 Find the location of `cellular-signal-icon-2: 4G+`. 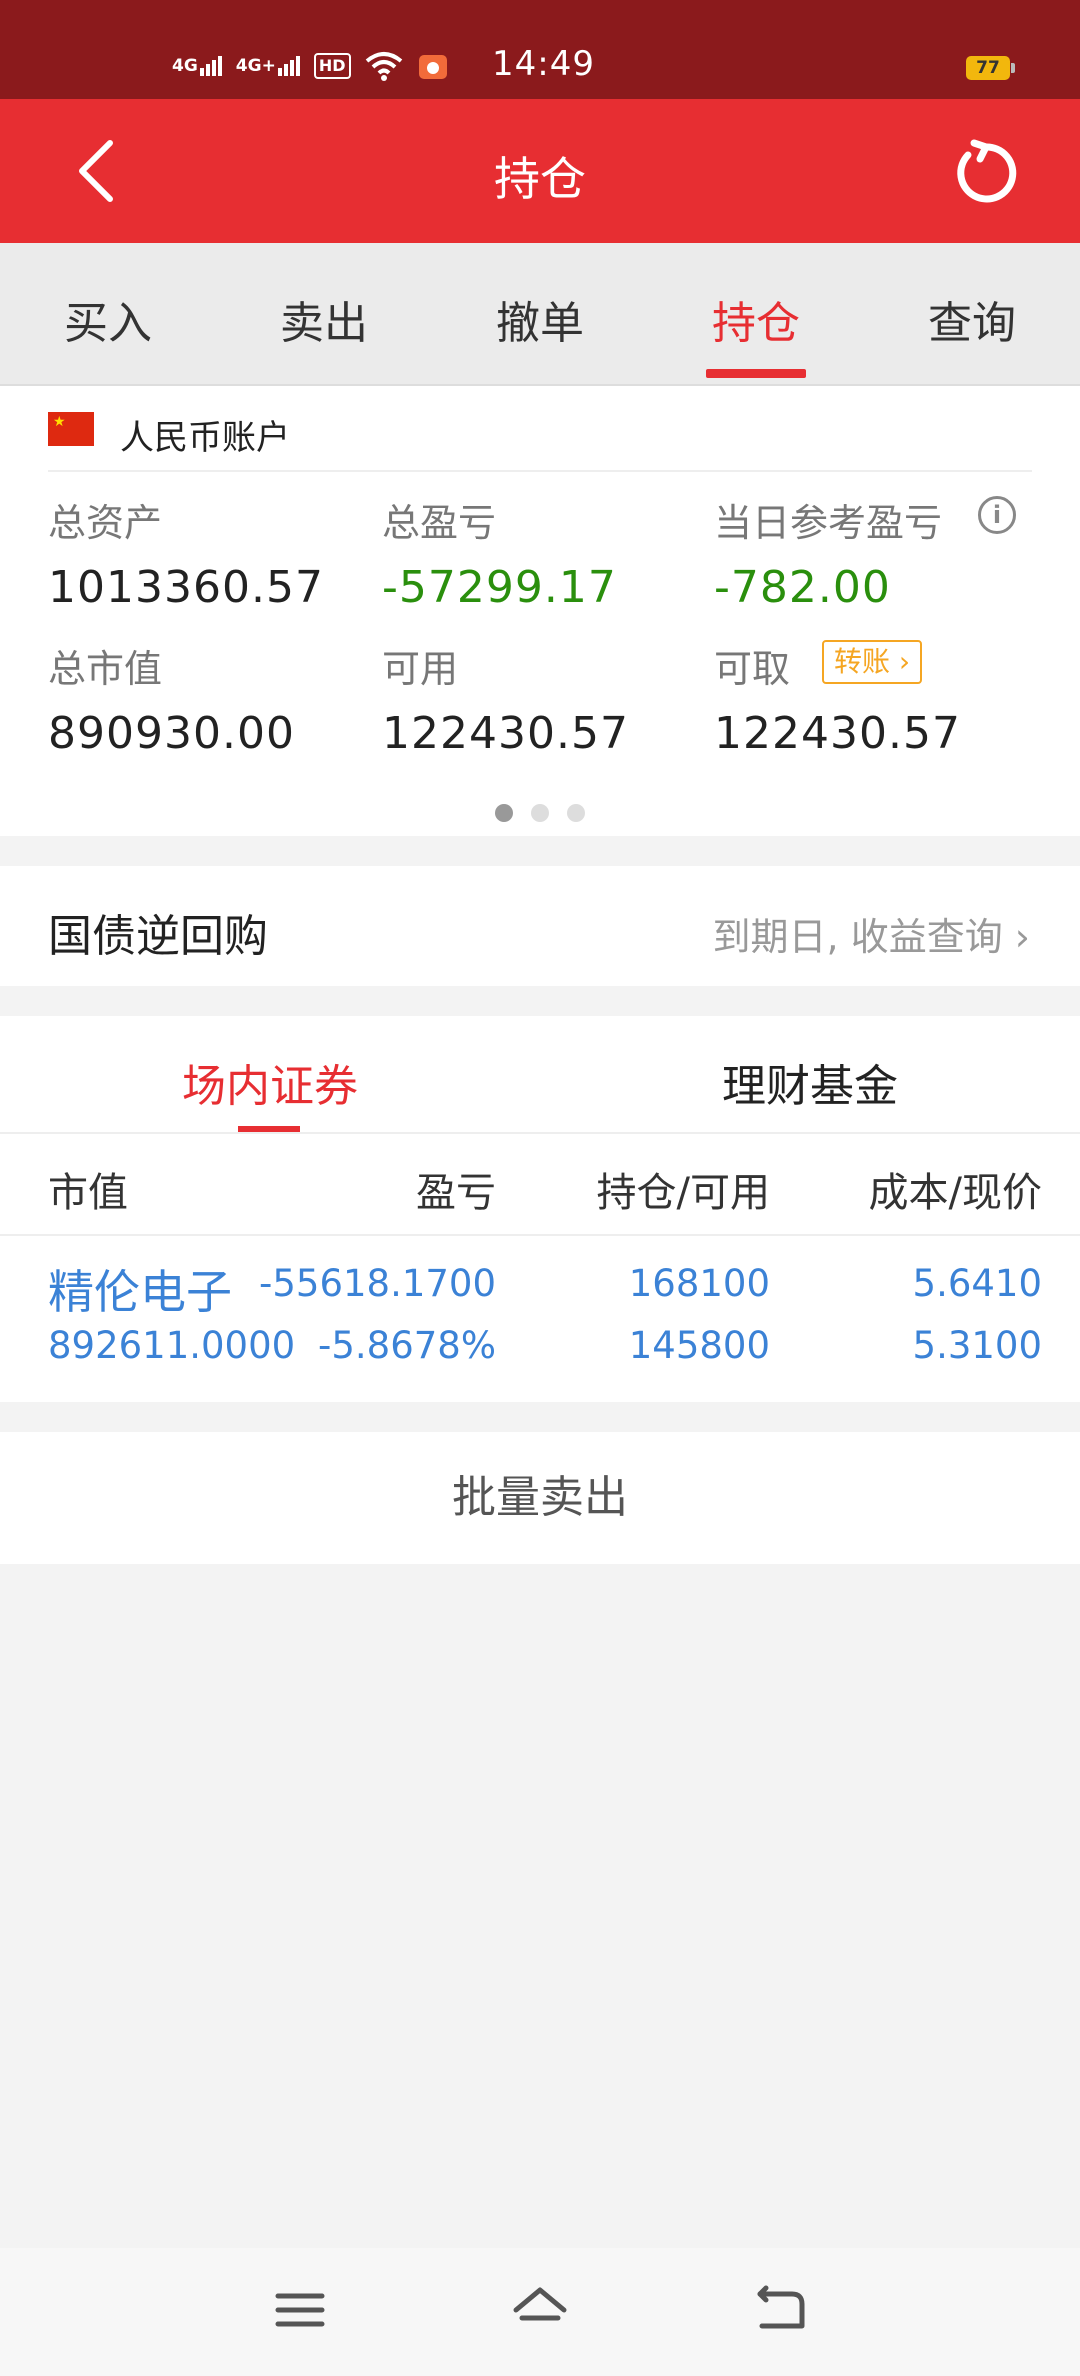

cellular-signal-icon-2: 4G+ is located at coordinates (268, 66).